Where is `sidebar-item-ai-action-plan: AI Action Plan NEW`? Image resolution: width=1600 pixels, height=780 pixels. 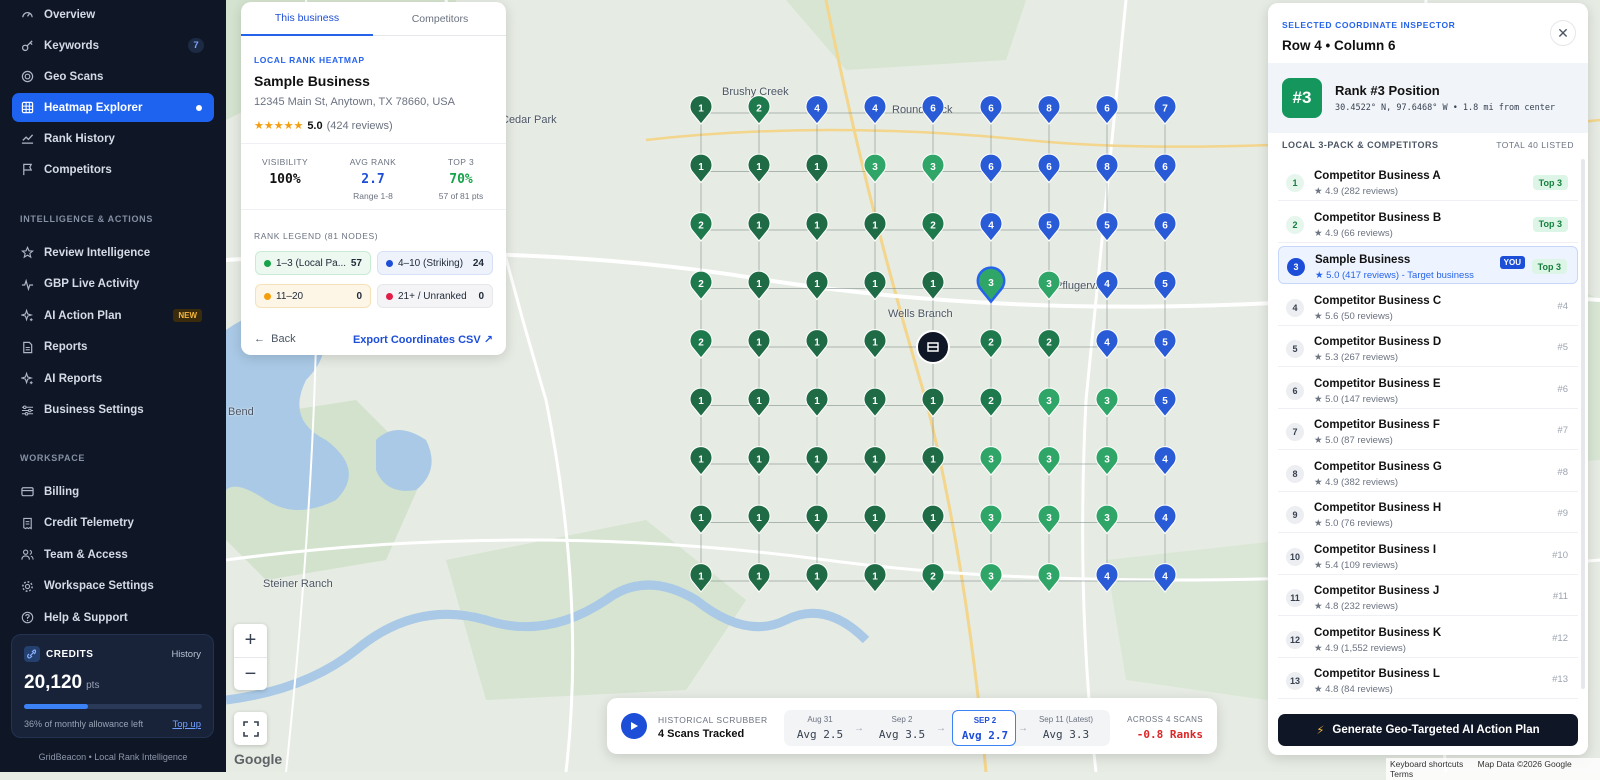
sidebar-item-ai-action-plan: AI Action Plan NEW is located at coordinates (113, 315).